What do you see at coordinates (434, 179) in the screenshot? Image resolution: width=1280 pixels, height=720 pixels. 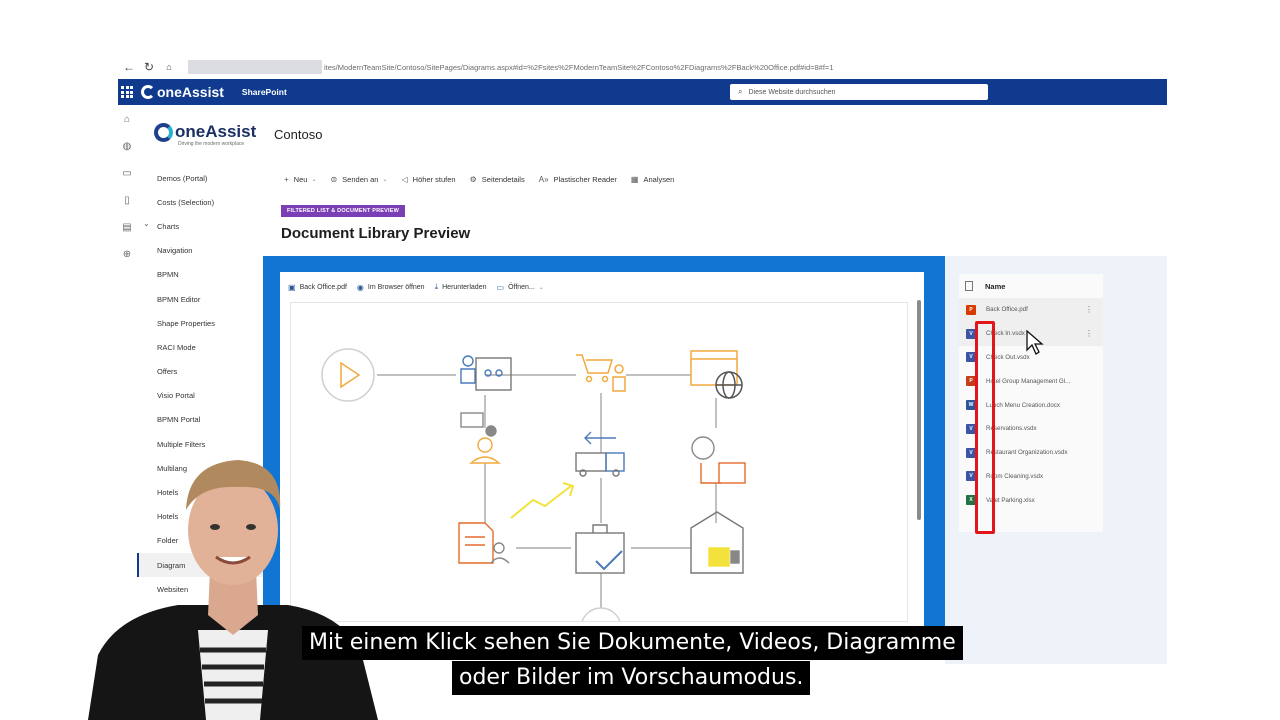 I see `promote-label: Höher stufen` at bounding box center [434, 179].